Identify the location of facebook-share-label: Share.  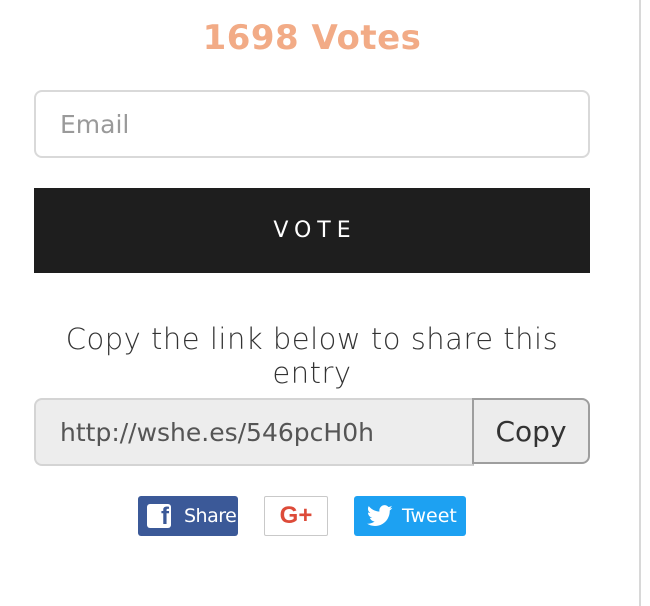
(210, 516).